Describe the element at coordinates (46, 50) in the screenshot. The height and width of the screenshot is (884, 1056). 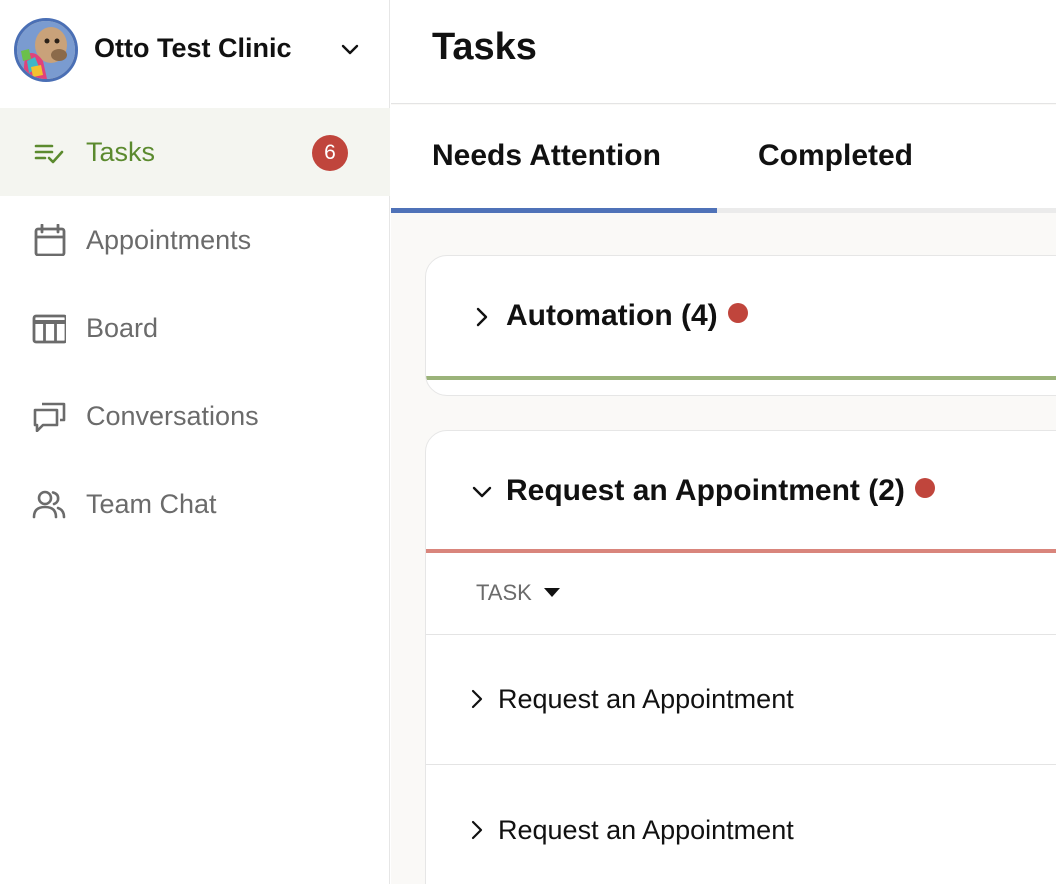
I see `clinic-avatar` at that location.